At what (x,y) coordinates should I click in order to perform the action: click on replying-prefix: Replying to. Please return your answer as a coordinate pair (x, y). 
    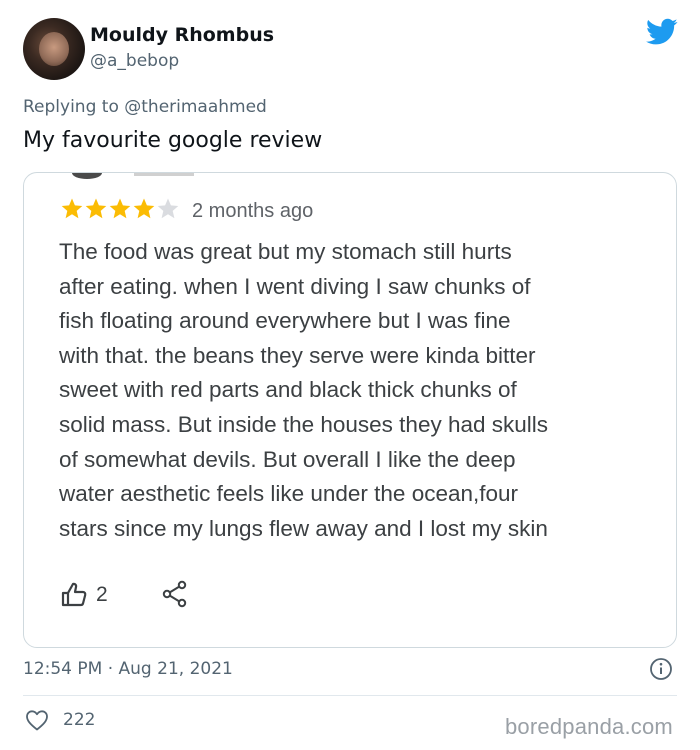
    Looking at the image, I should click on (71, 107).